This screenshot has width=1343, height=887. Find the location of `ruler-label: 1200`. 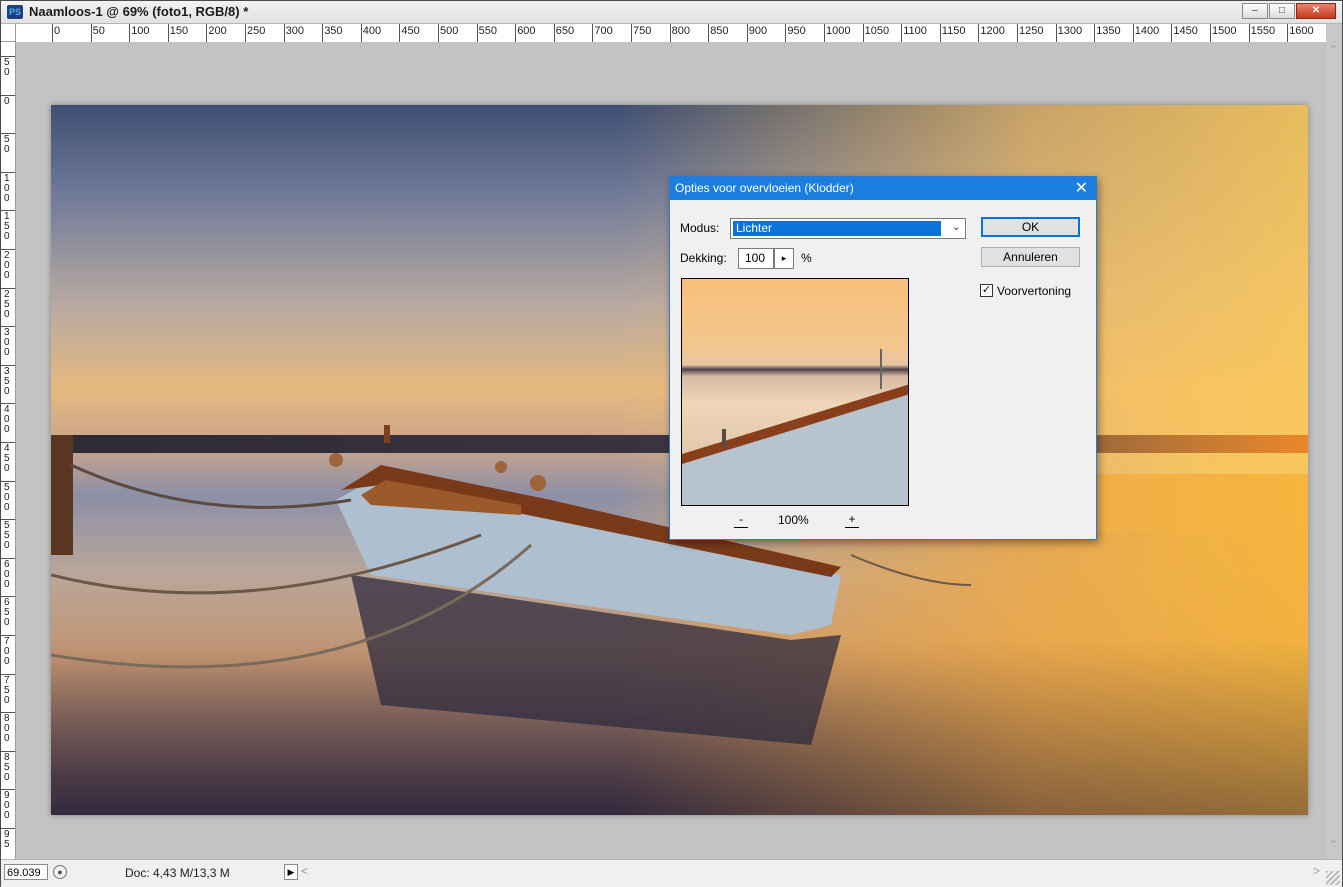

ruler-label: 1200 is located at coordinates (992, 31).